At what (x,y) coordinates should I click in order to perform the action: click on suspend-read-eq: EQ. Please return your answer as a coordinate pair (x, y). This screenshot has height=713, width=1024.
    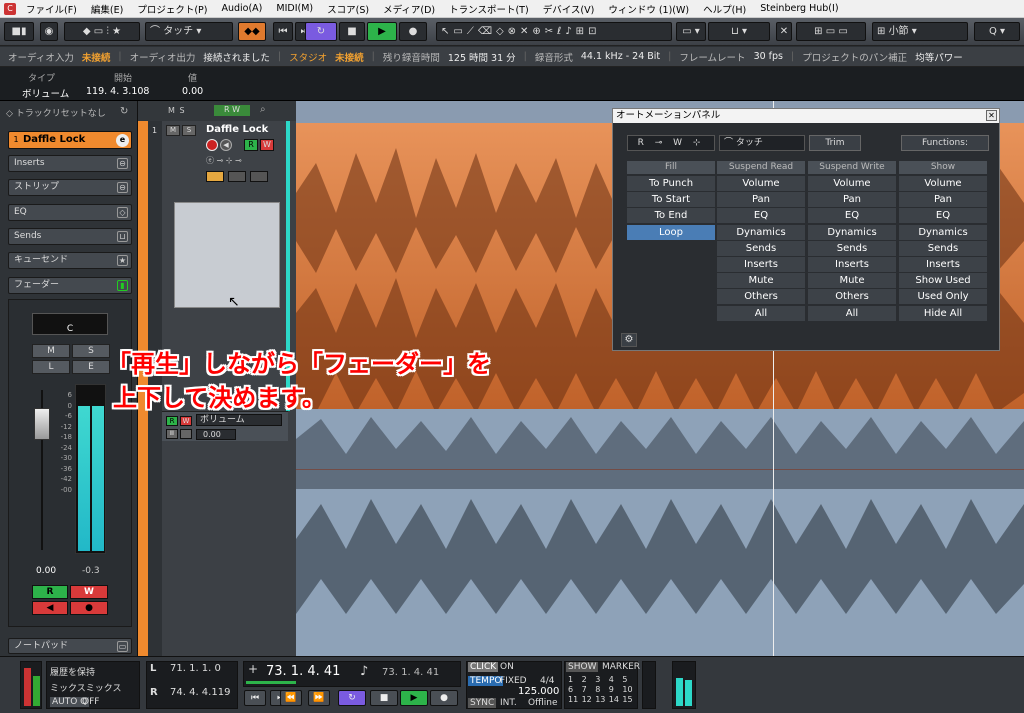
    Looking at the image, I should click on (761, 216).